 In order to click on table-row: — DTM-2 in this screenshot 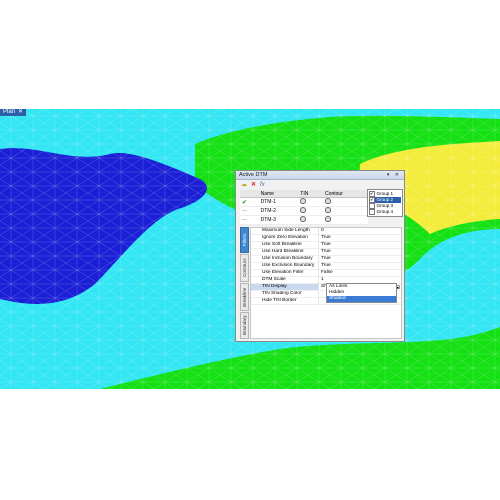, I will do `click(304, 211)`.